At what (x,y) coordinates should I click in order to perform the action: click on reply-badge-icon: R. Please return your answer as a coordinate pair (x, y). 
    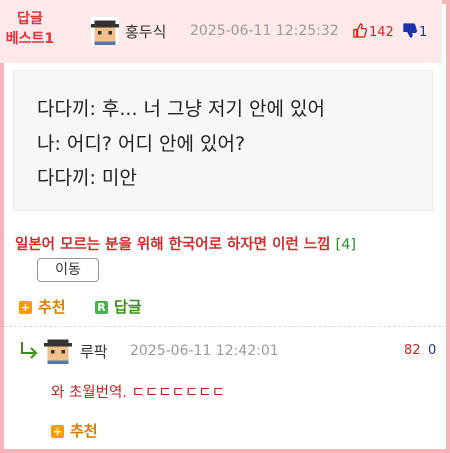
    Looking at the image, I should click on (101, 307).